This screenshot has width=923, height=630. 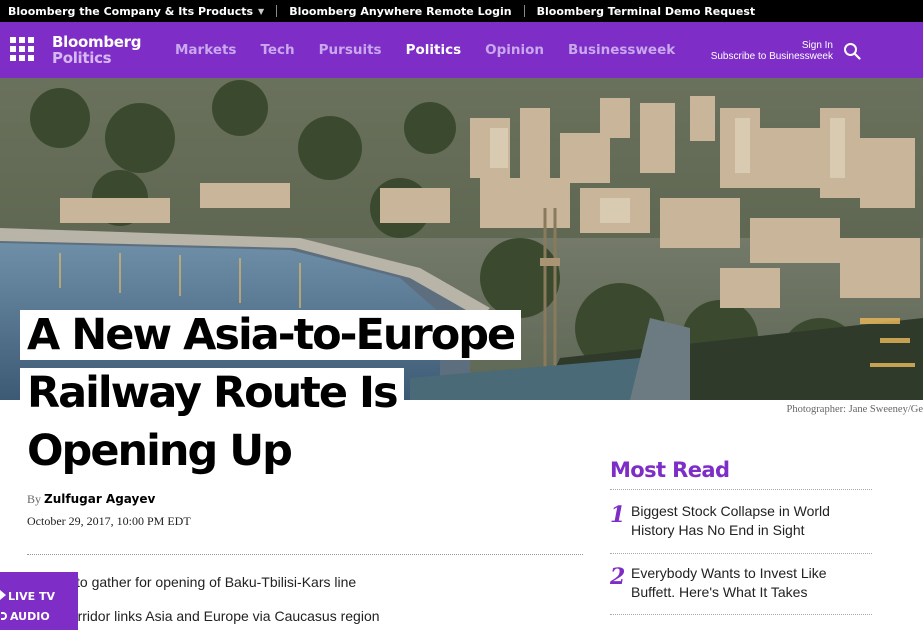 I want to click on brand-logo: Bloomberg Politics, so click(x=96, y=50).